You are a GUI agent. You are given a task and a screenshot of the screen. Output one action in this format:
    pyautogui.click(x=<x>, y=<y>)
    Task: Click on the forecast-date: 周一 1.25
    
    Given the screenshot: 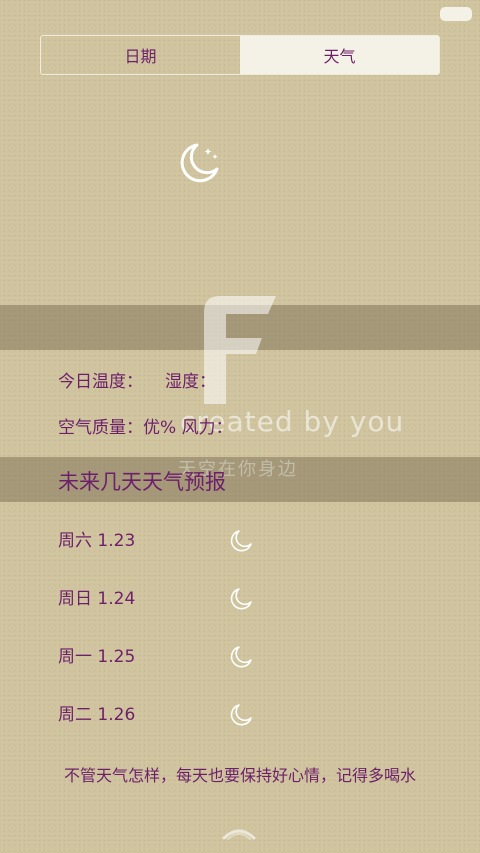 What is the action you would take?
    pyautogui.click(x=97, y=657)
    